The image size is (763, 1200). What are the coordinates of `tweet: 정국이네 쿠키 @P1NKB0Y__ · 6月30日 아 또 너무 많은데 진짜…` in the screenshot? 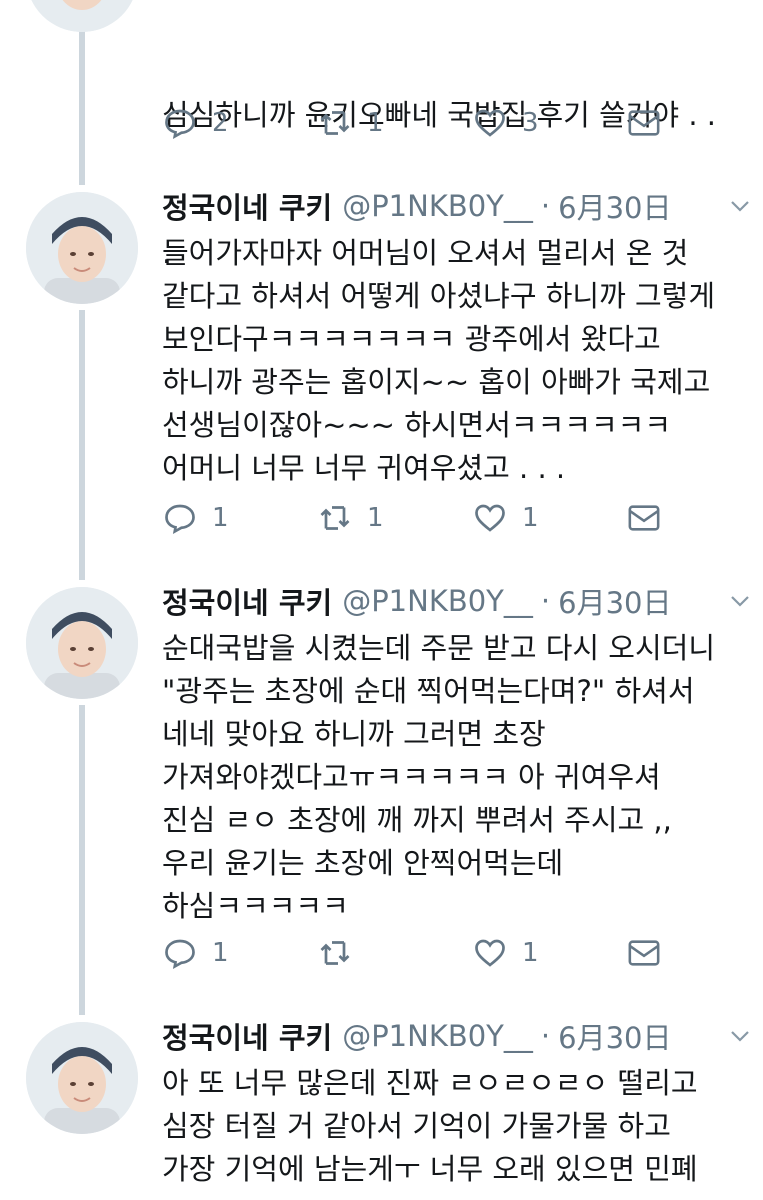 It's located at (457, 1103).